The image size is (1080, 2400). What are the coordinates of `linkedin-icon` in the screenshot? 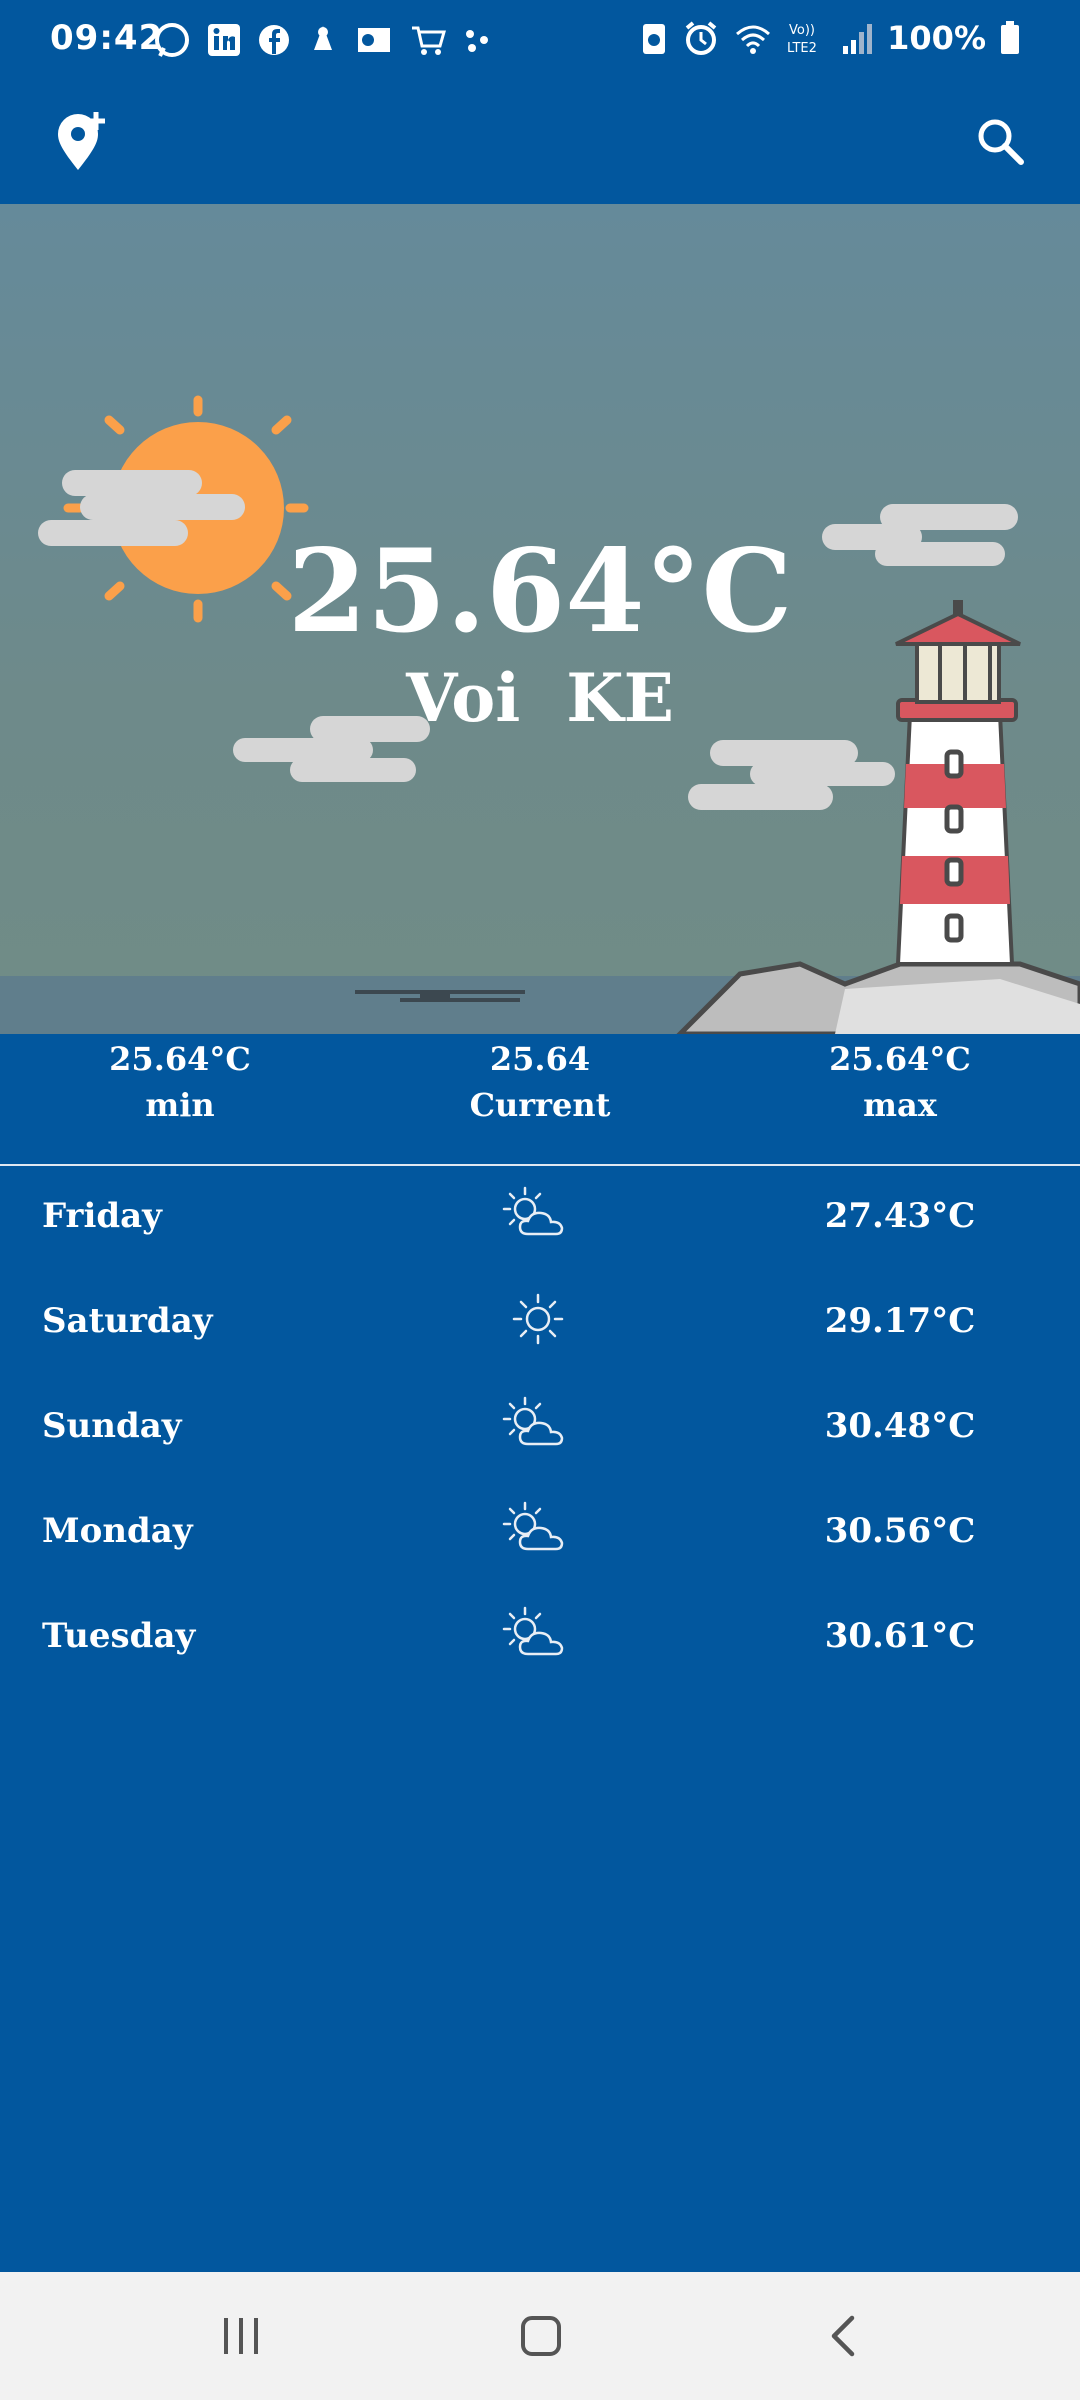 It's located at (224, 40).